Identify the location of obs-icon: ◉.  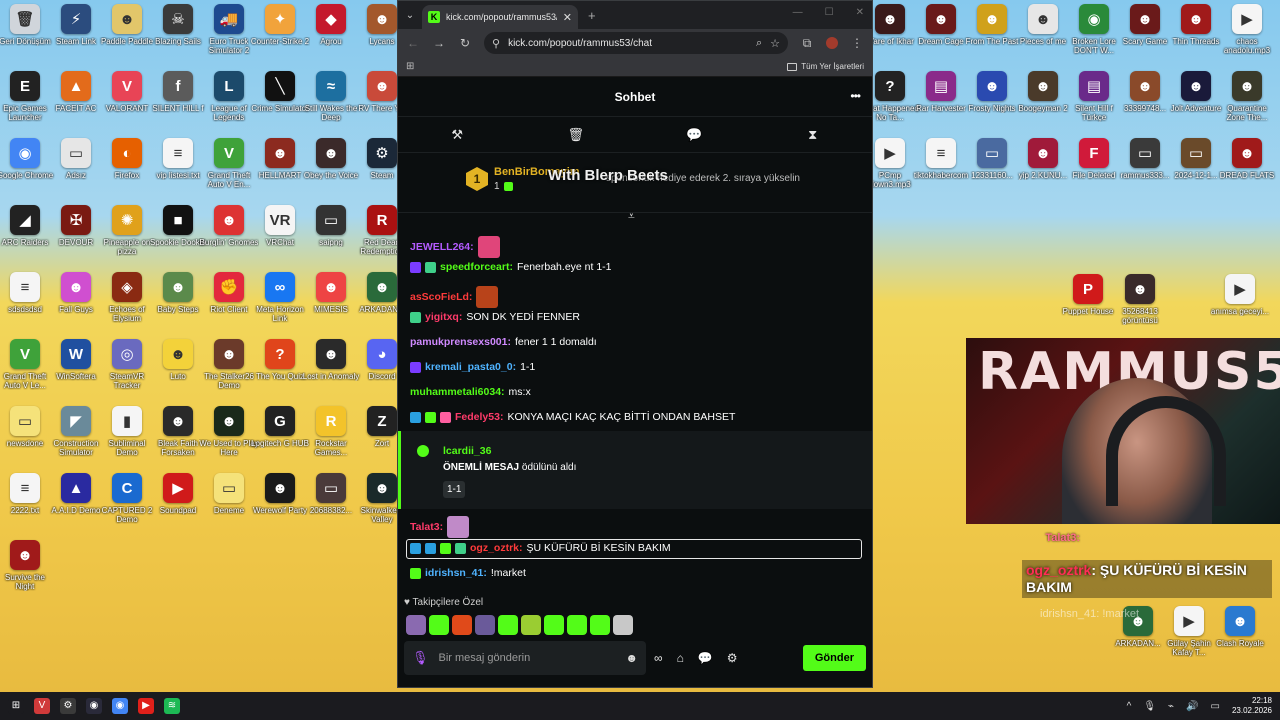
(94, 706).